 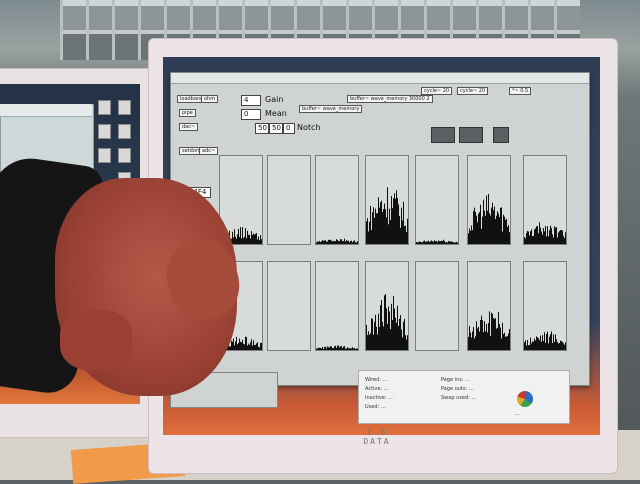 I want to click on max-object: adc~, so click(x=209, y=151).